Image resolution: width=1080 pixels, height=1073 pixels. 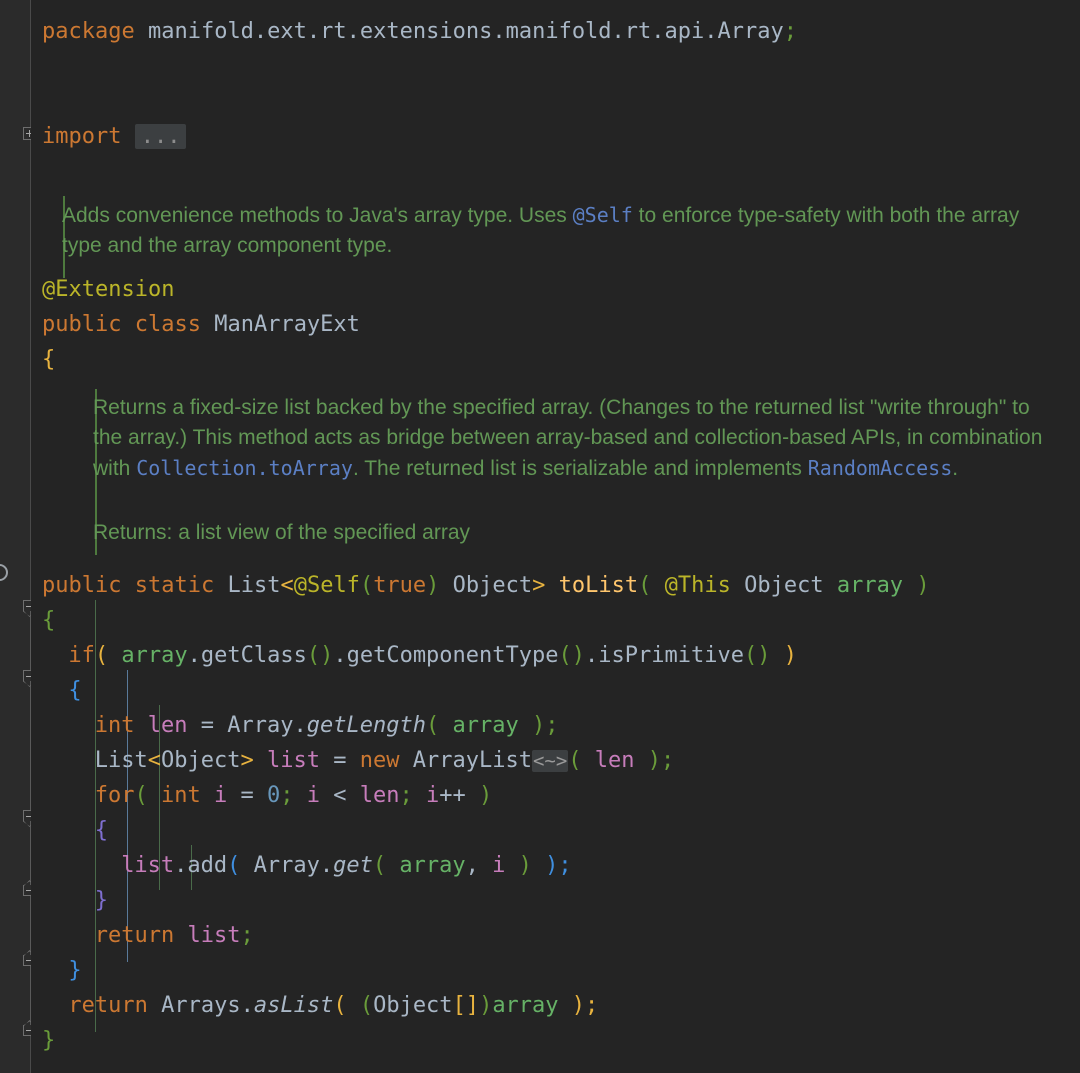 I want to click on for-statement-token-17: ;, so click(x=406, y=795).